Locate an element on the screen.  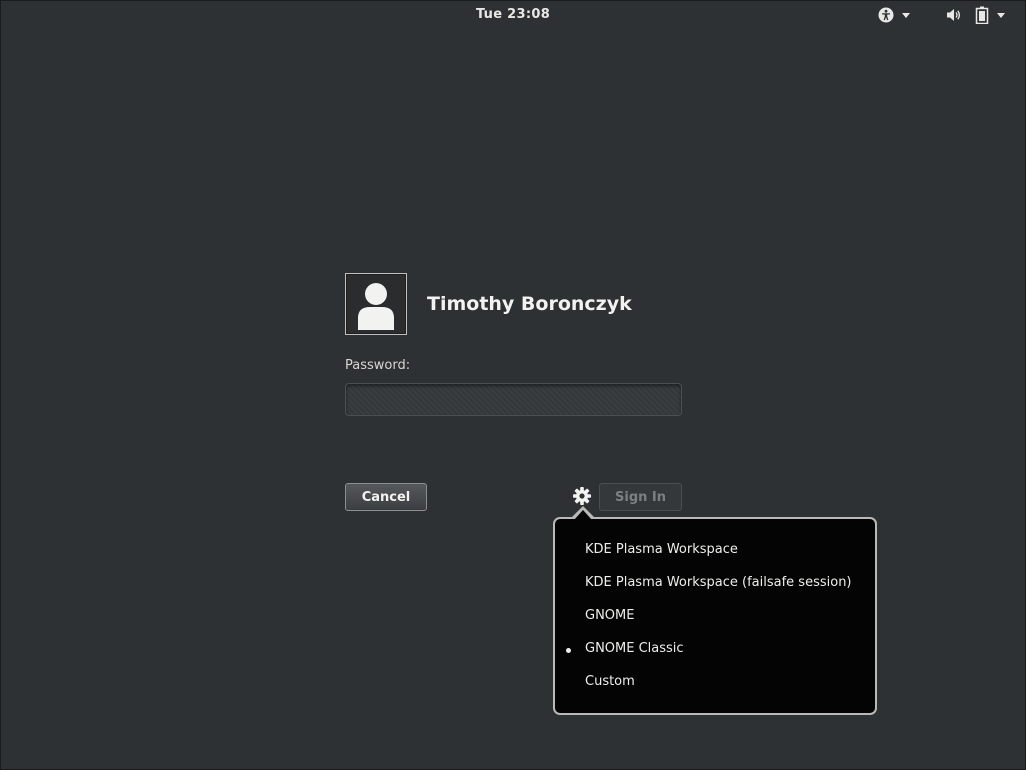
accessibility-menu is located at coordinates (894, 15).